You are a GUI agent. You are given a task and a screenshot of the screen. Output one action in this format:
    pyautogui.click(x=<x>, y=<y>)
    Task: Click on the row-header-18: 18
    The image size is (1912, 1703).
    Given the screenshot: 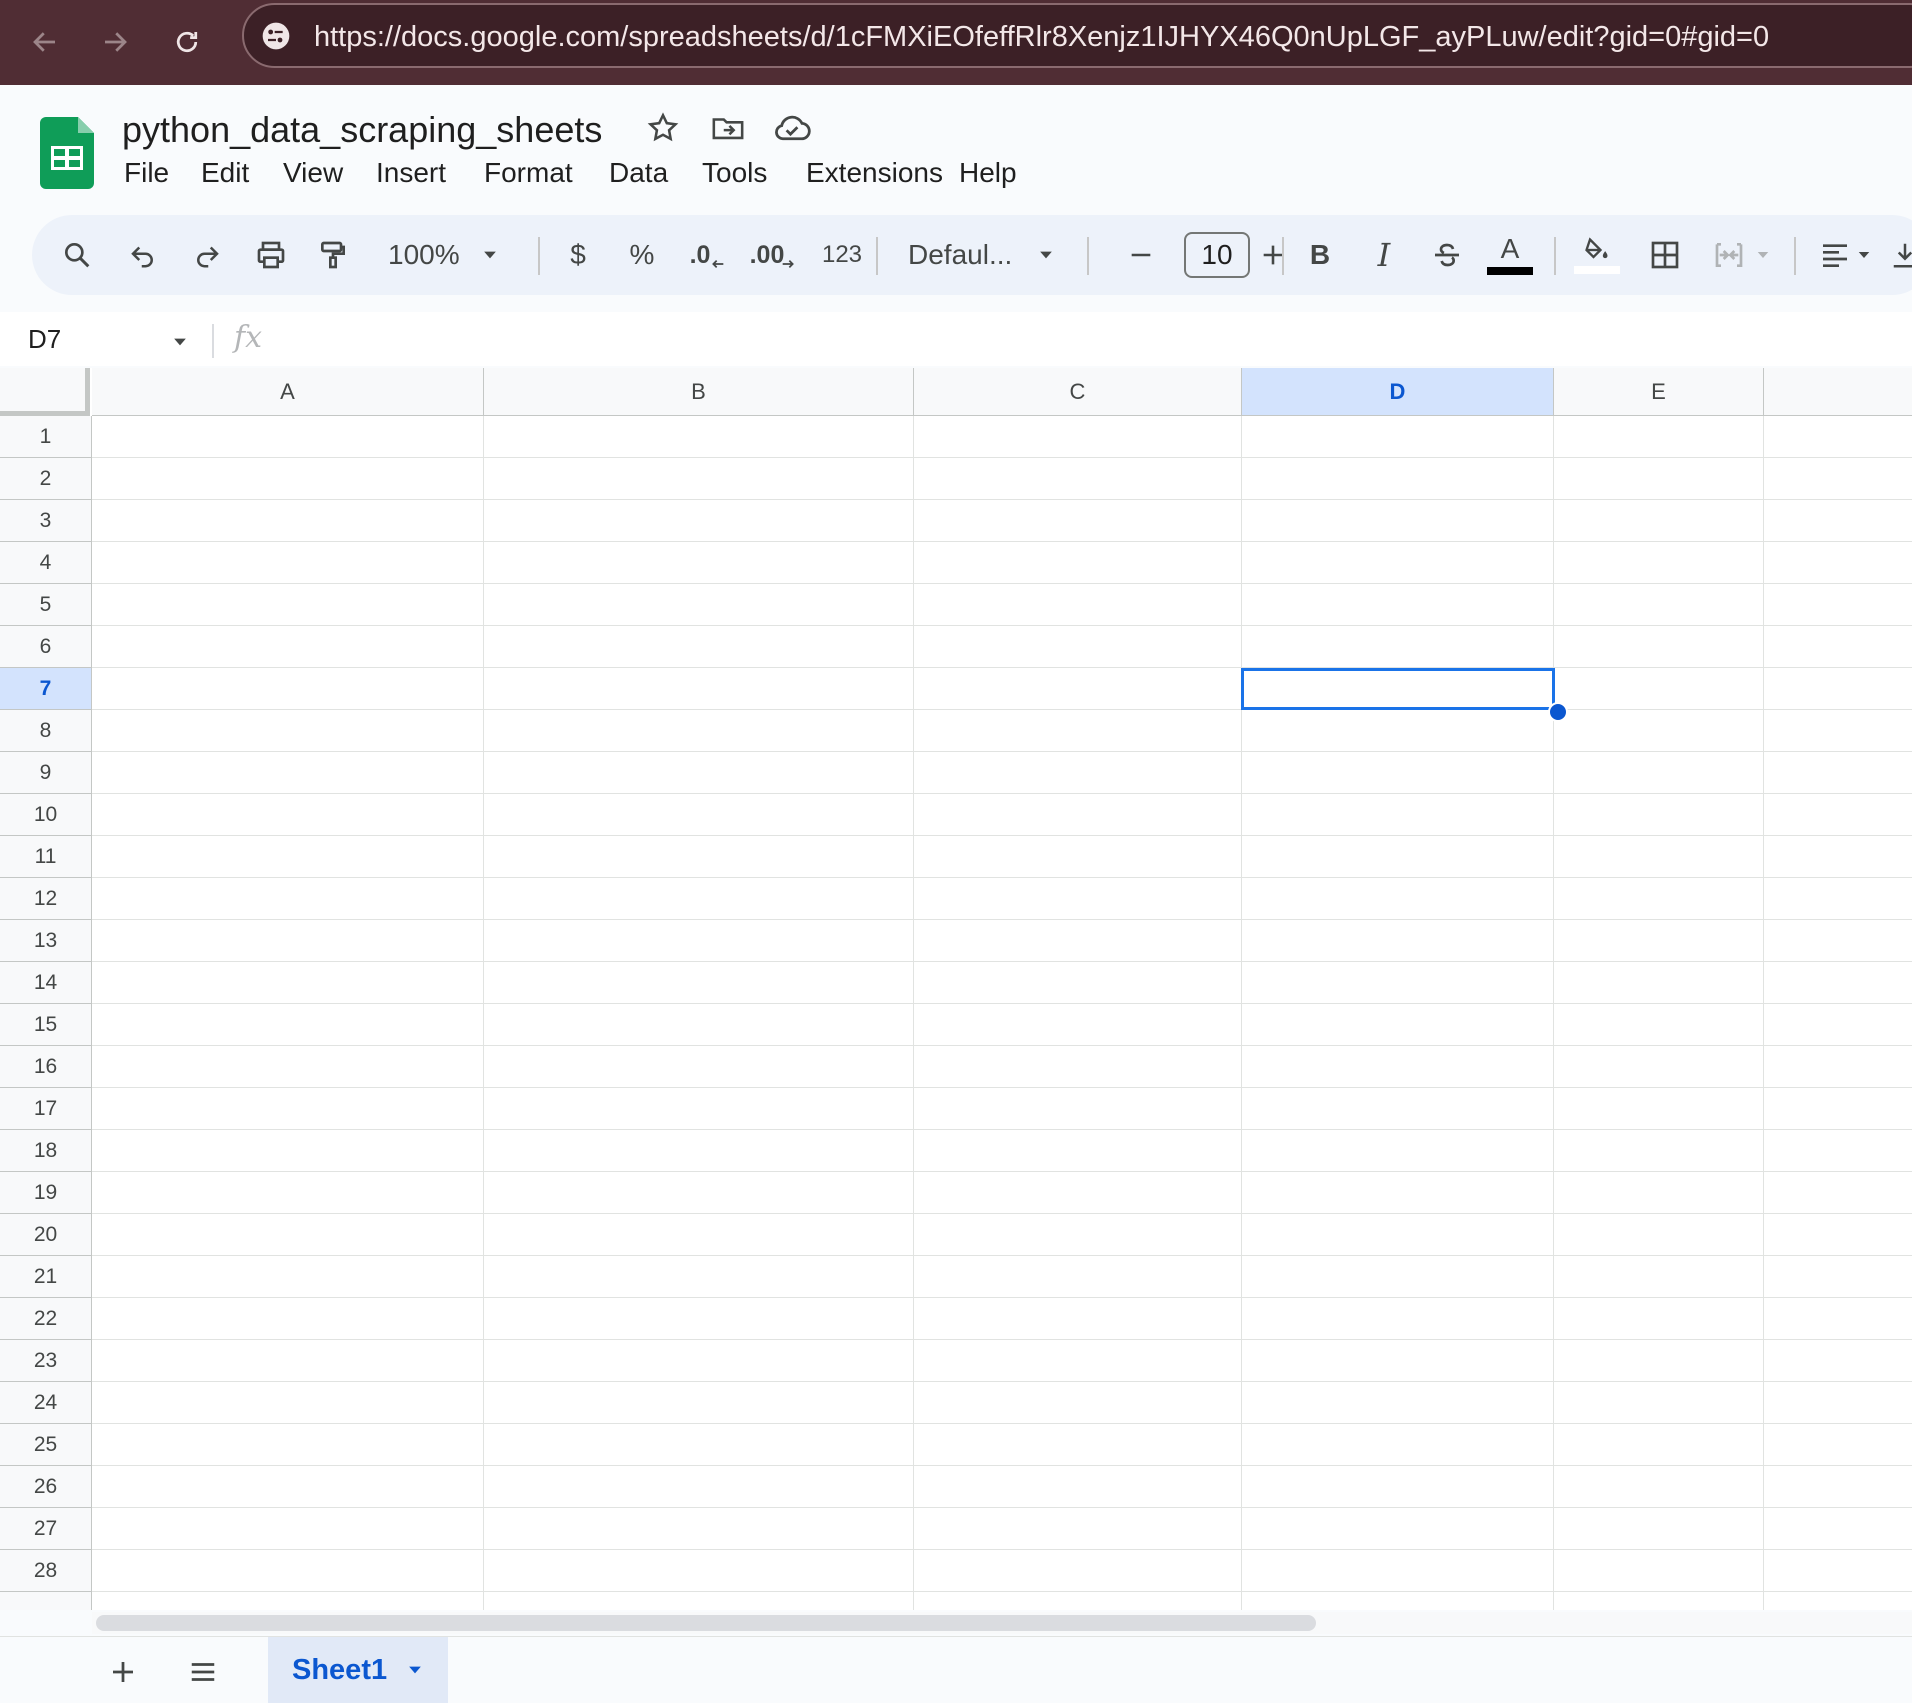 What is the action you would take?
    pyautogui.click(x=46, y=1151)
    